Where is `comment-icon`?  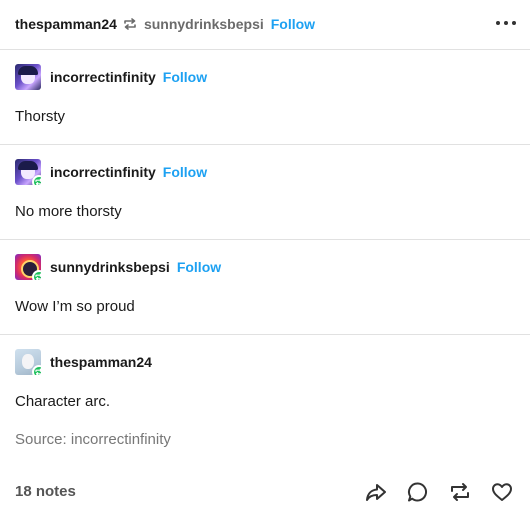 comment-icon is located at coordinates (418, 492).